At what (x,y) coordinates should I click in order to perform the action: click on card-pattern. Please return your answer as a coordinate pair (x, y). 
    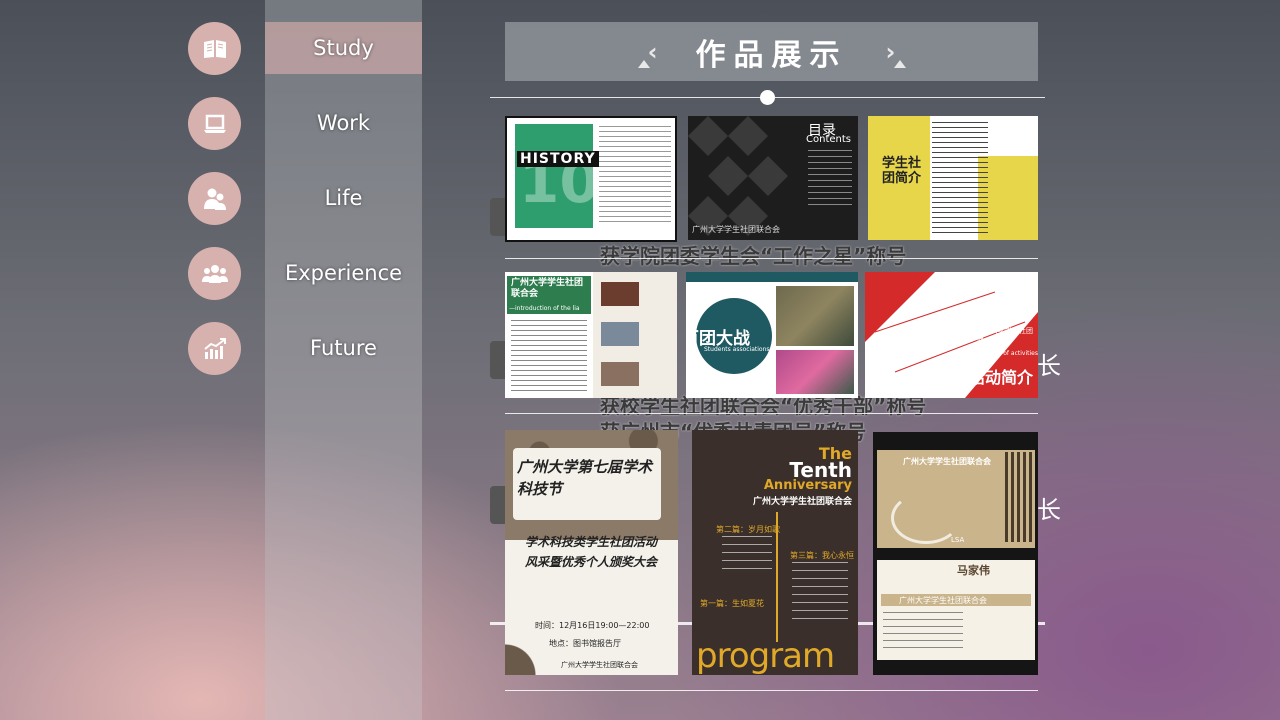
    Looking at the image, I should click on (1019, 497).